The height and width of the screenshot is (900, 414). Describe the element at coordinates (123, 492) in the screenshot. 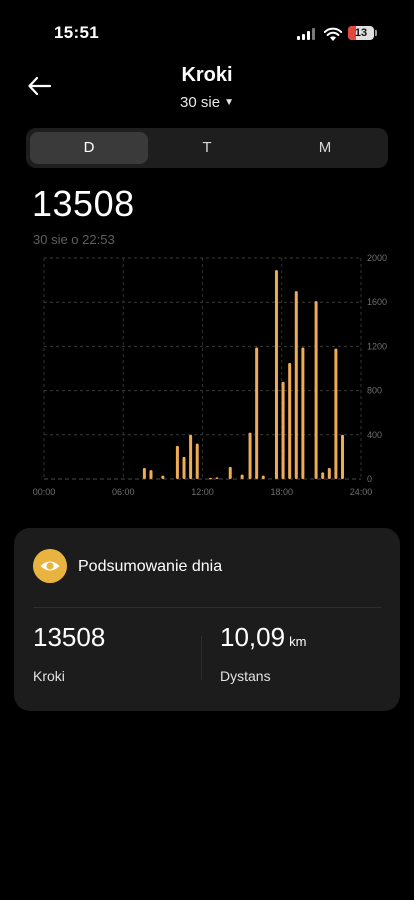

I see `x-tick-label: 06:00` at that location.